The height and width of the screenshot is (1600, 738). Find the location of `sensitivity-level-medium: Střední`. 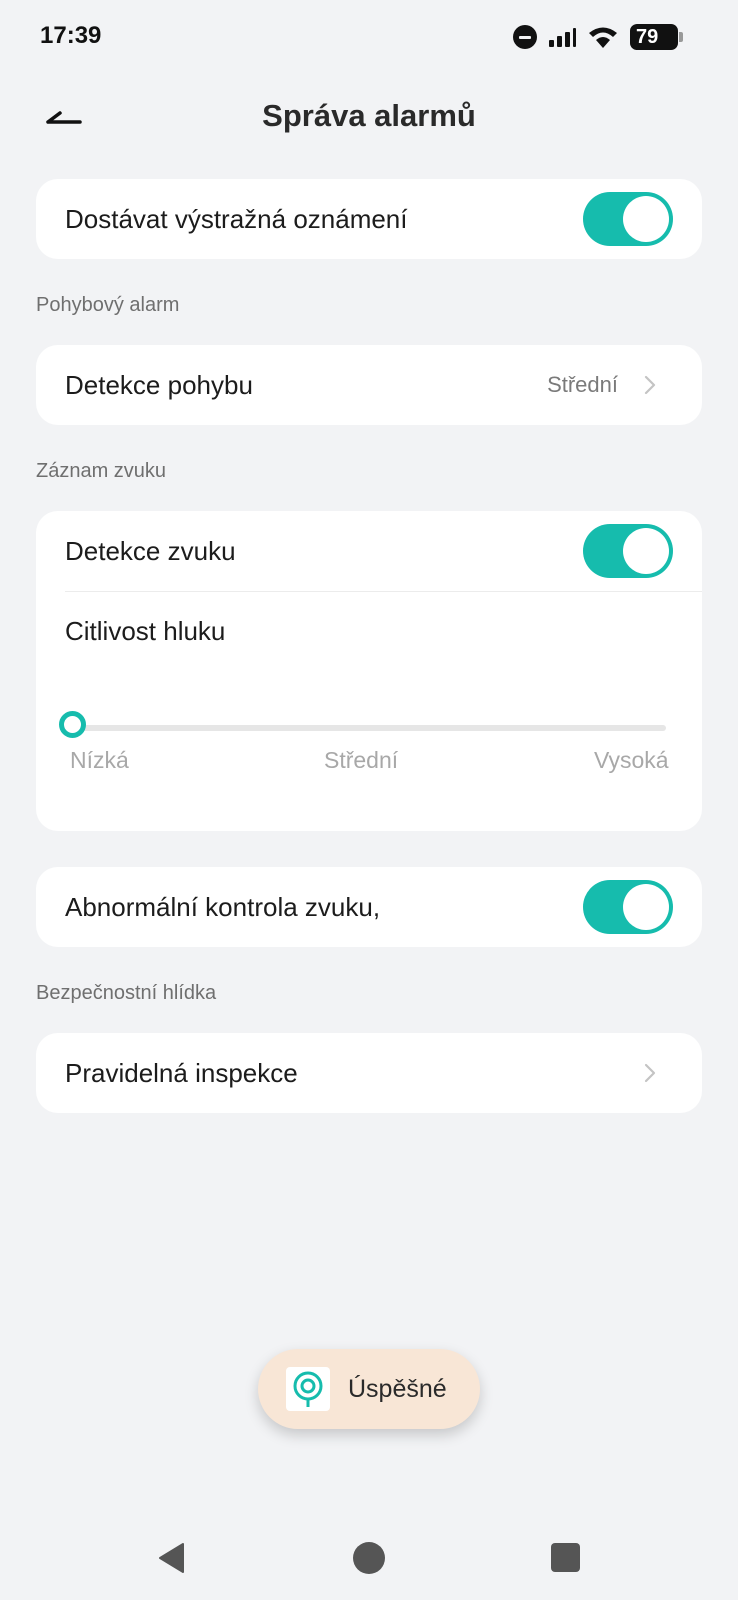

sensitivity-level-medium: Střední is located at coordinates (361, 760).